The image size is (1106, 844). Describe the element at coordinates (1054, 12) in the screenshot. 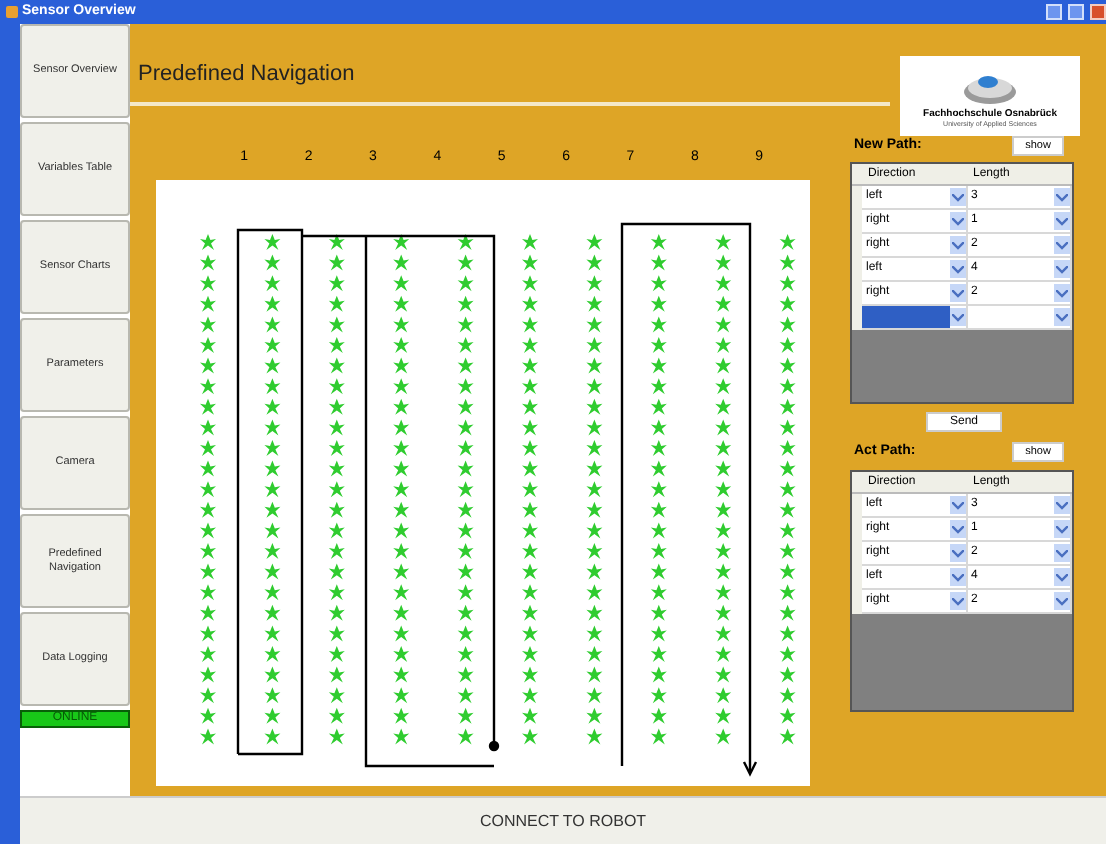

I see `minimize-button` at that location.